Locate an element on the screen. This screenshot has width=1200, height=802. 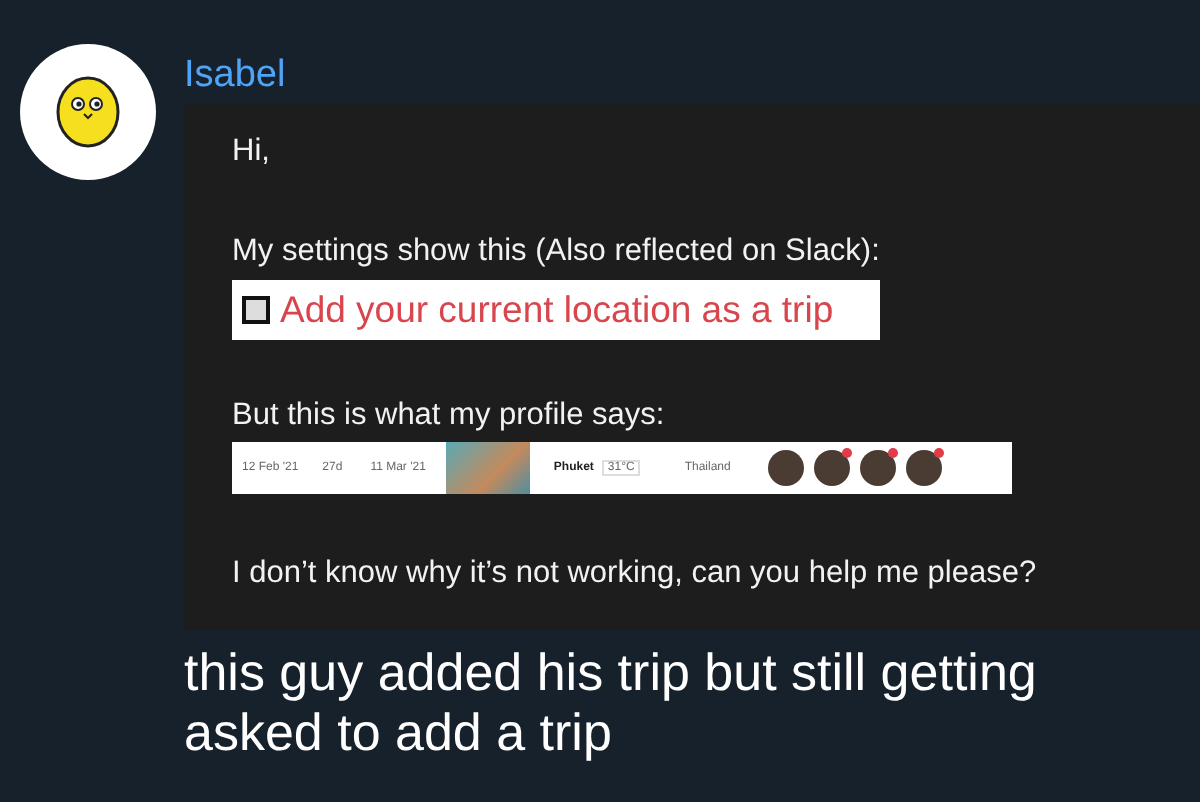
sender-name: Isabel is located at coordinates (692, 76).